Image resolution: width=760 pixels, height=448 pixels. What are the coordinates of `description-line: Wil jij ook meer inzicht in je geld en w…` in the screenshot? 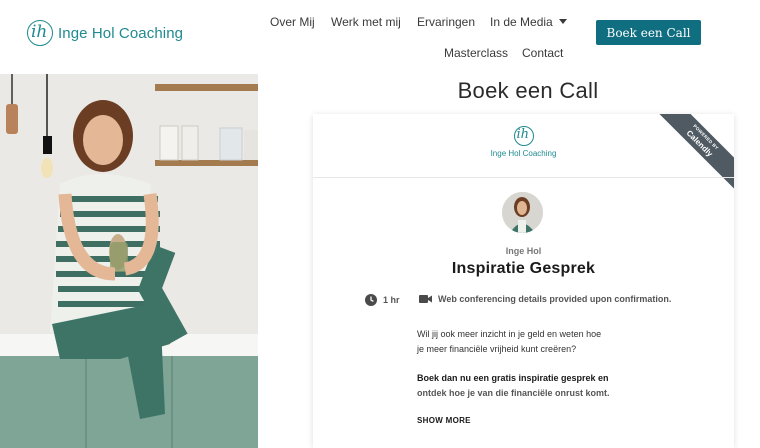 It's located at (509, 334).